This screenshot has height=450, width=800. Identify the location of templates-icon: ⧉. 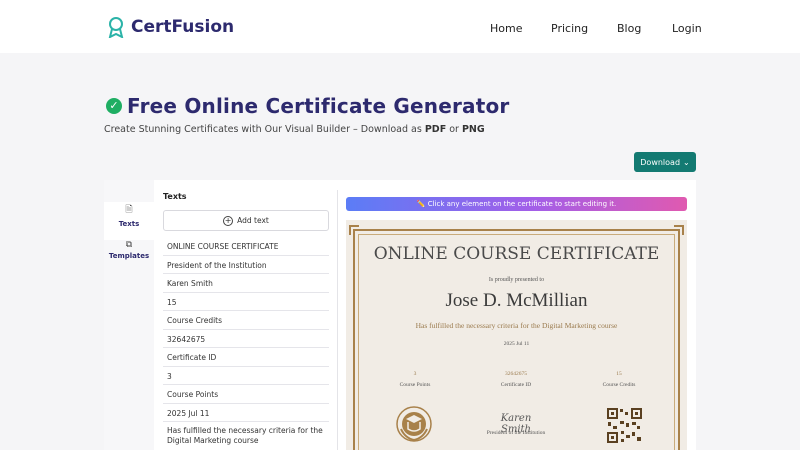
(129, 245).